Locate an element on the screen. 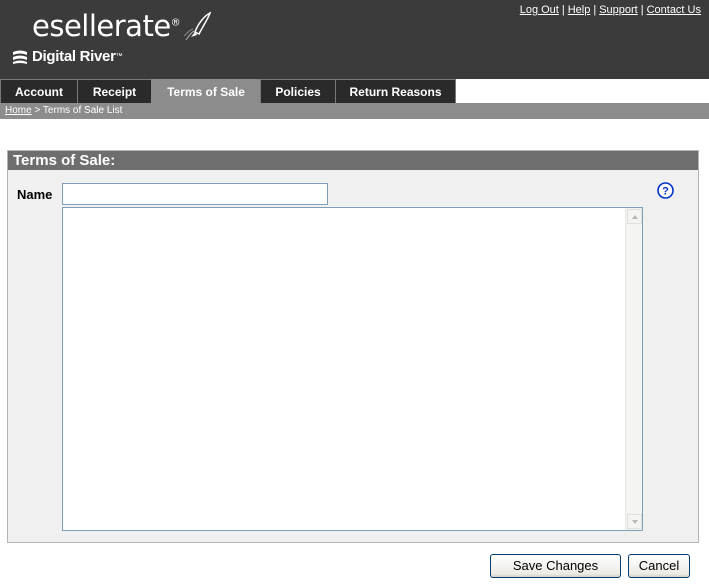 The image size is (709, 586). breadcrumb-home-link: Home is located at coordinates (18, 110).